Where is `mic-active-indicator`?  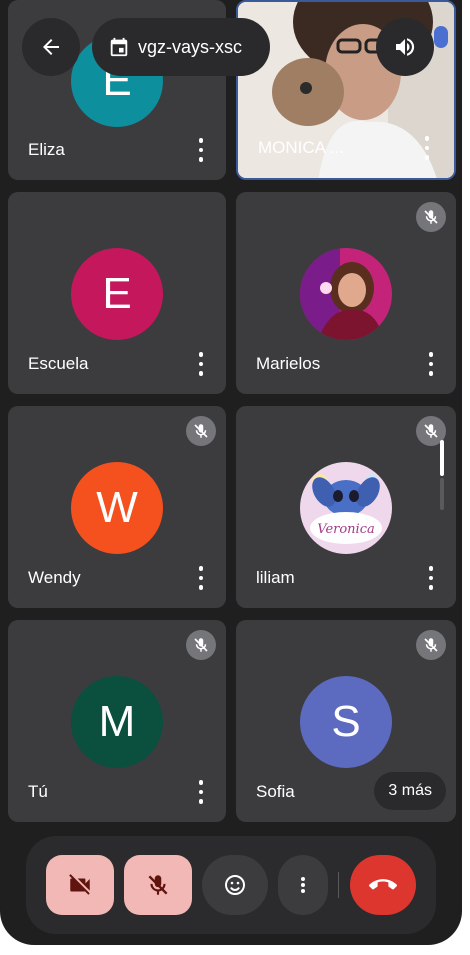
mic-active-indicator is located at coordinates (441, 37).